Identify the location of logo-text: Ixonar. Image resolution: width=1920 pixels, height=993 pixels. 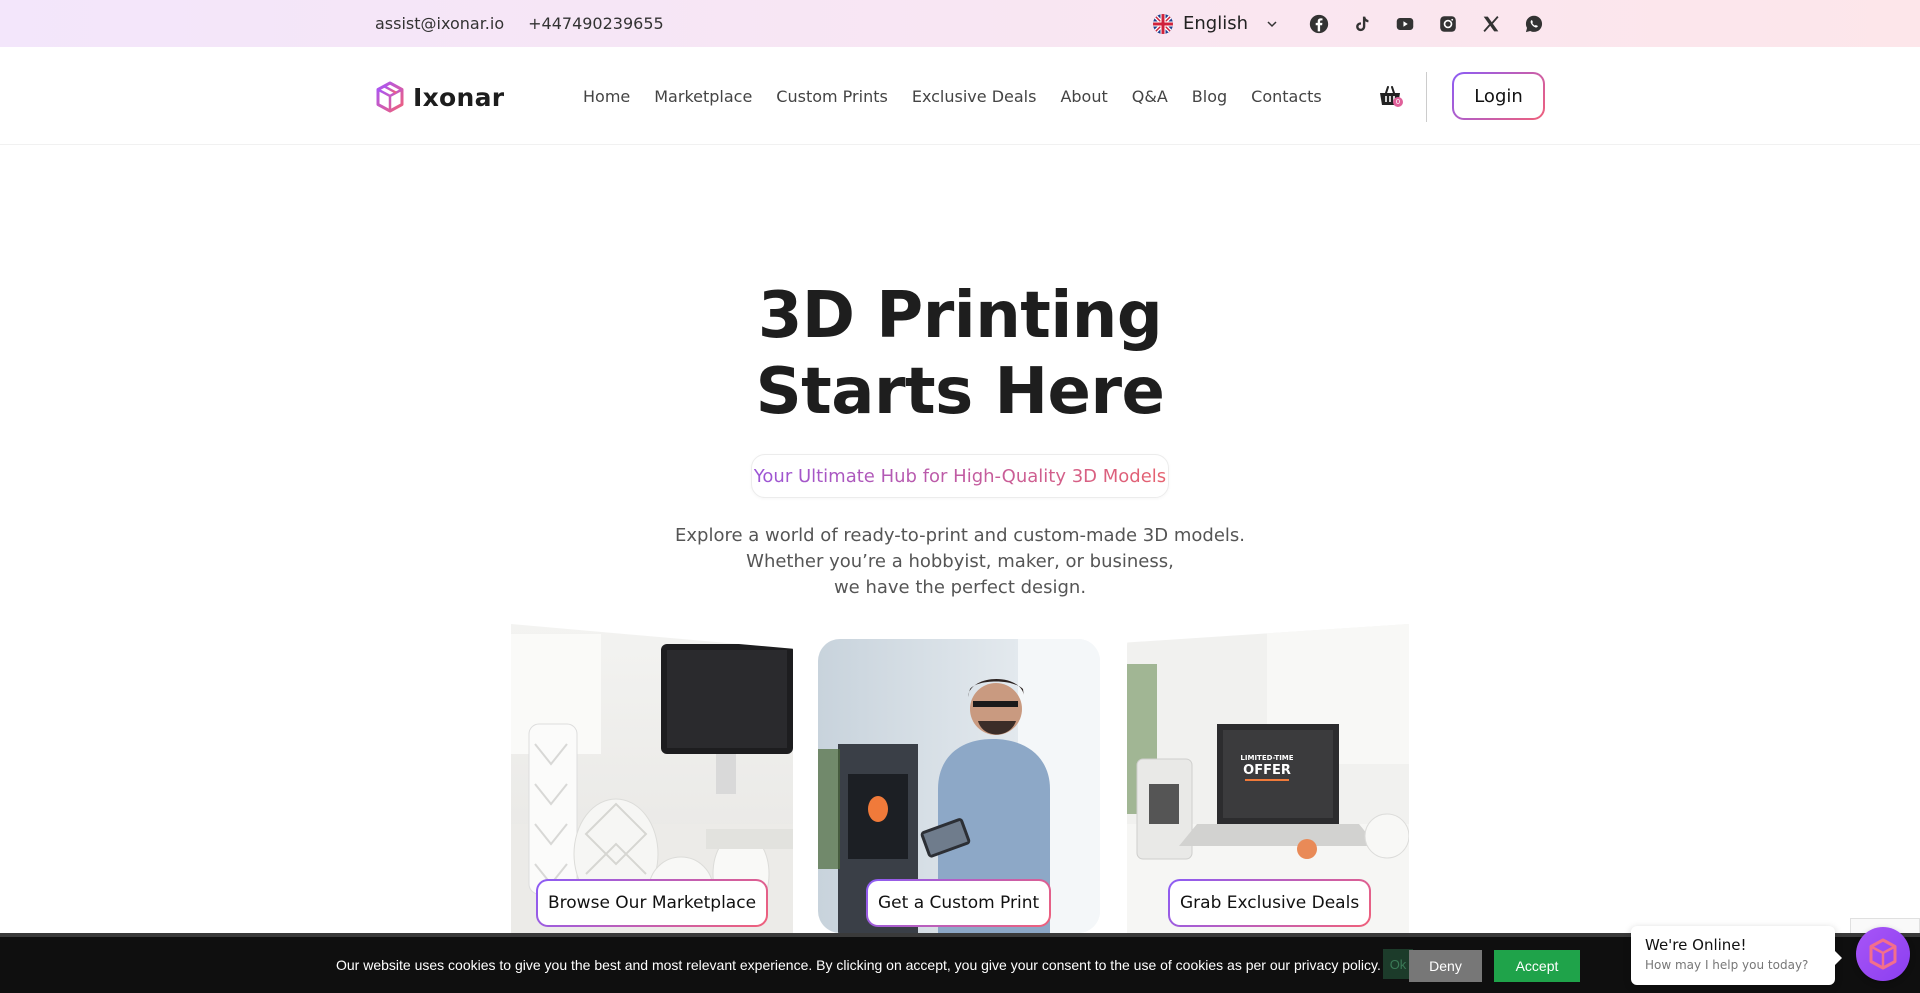
(459, 97).